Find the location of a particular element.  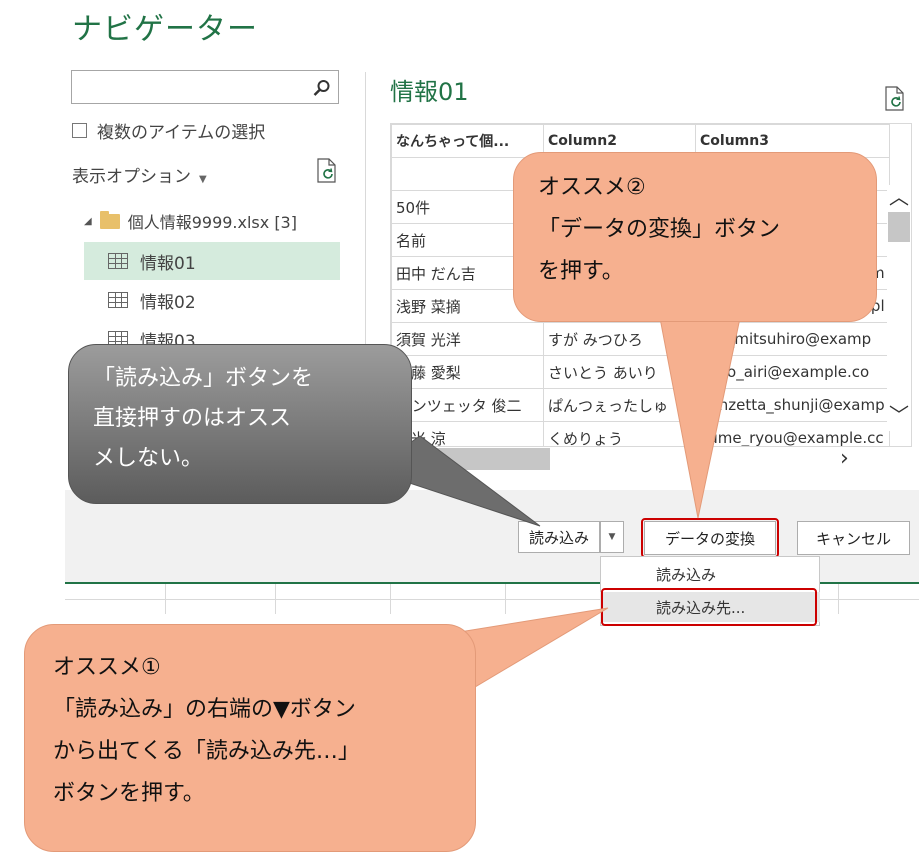

scroll-right-icon: › is located at coordinates (844, 458).